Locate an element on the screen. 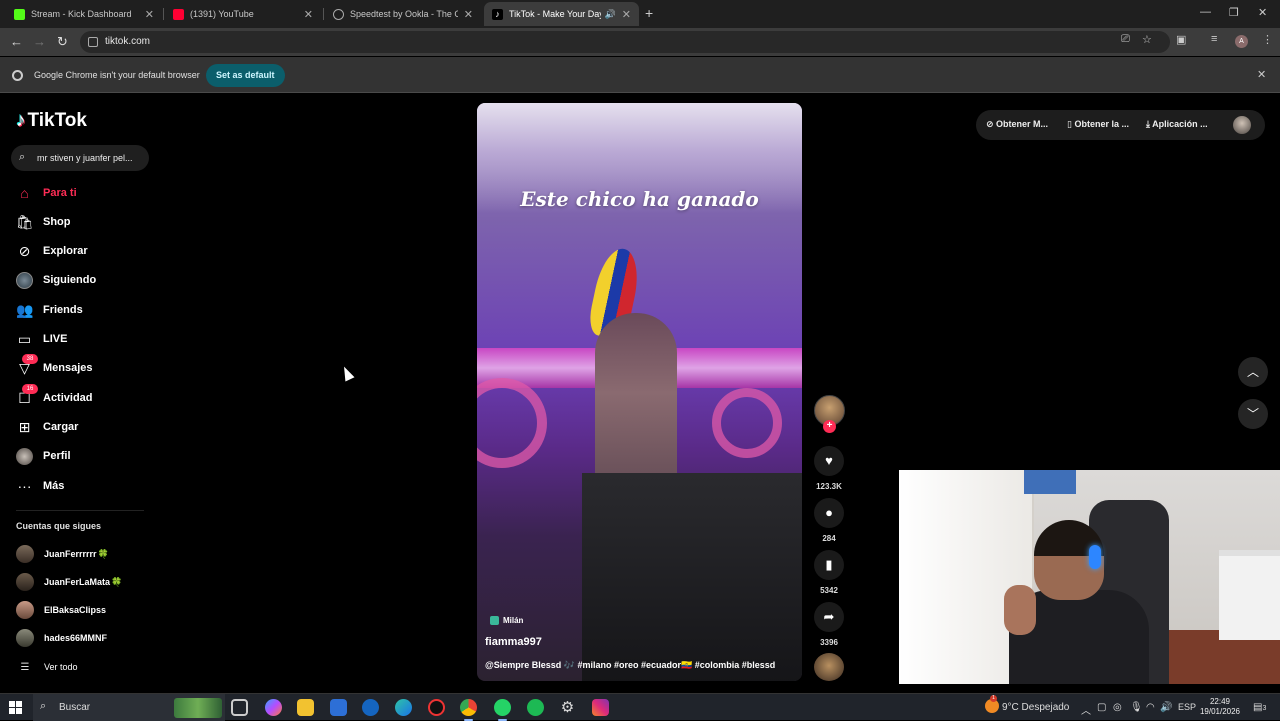 The width and height of the screenshot is (1280, 721). file-explorer-icon is located at coordinates (305, 707).